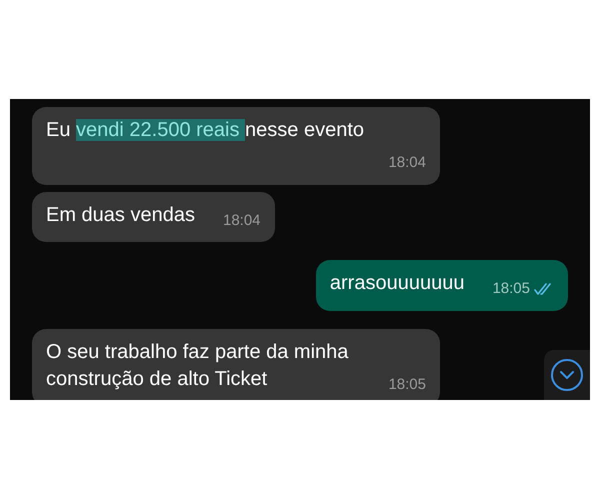 The height and width of the screenshot is (500, 600). I want to click on chevron-down-icon, so click(567, 375).